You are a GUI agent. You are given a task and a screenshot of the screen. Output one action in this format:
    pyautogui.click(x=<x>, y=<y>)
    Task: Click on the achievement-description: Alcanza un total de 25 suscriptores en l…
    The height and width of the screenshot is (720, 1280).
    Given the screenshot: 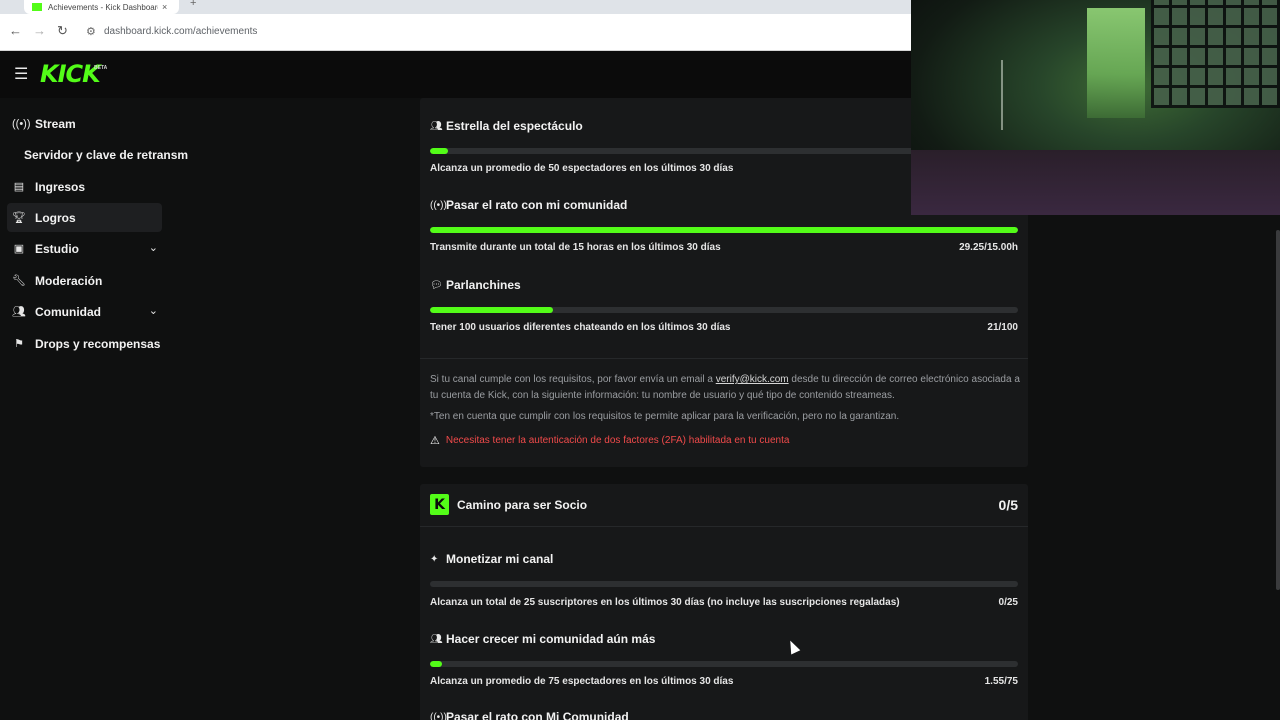 What is the action you would take?
    pyautogui.click(x=665, y=602)
    